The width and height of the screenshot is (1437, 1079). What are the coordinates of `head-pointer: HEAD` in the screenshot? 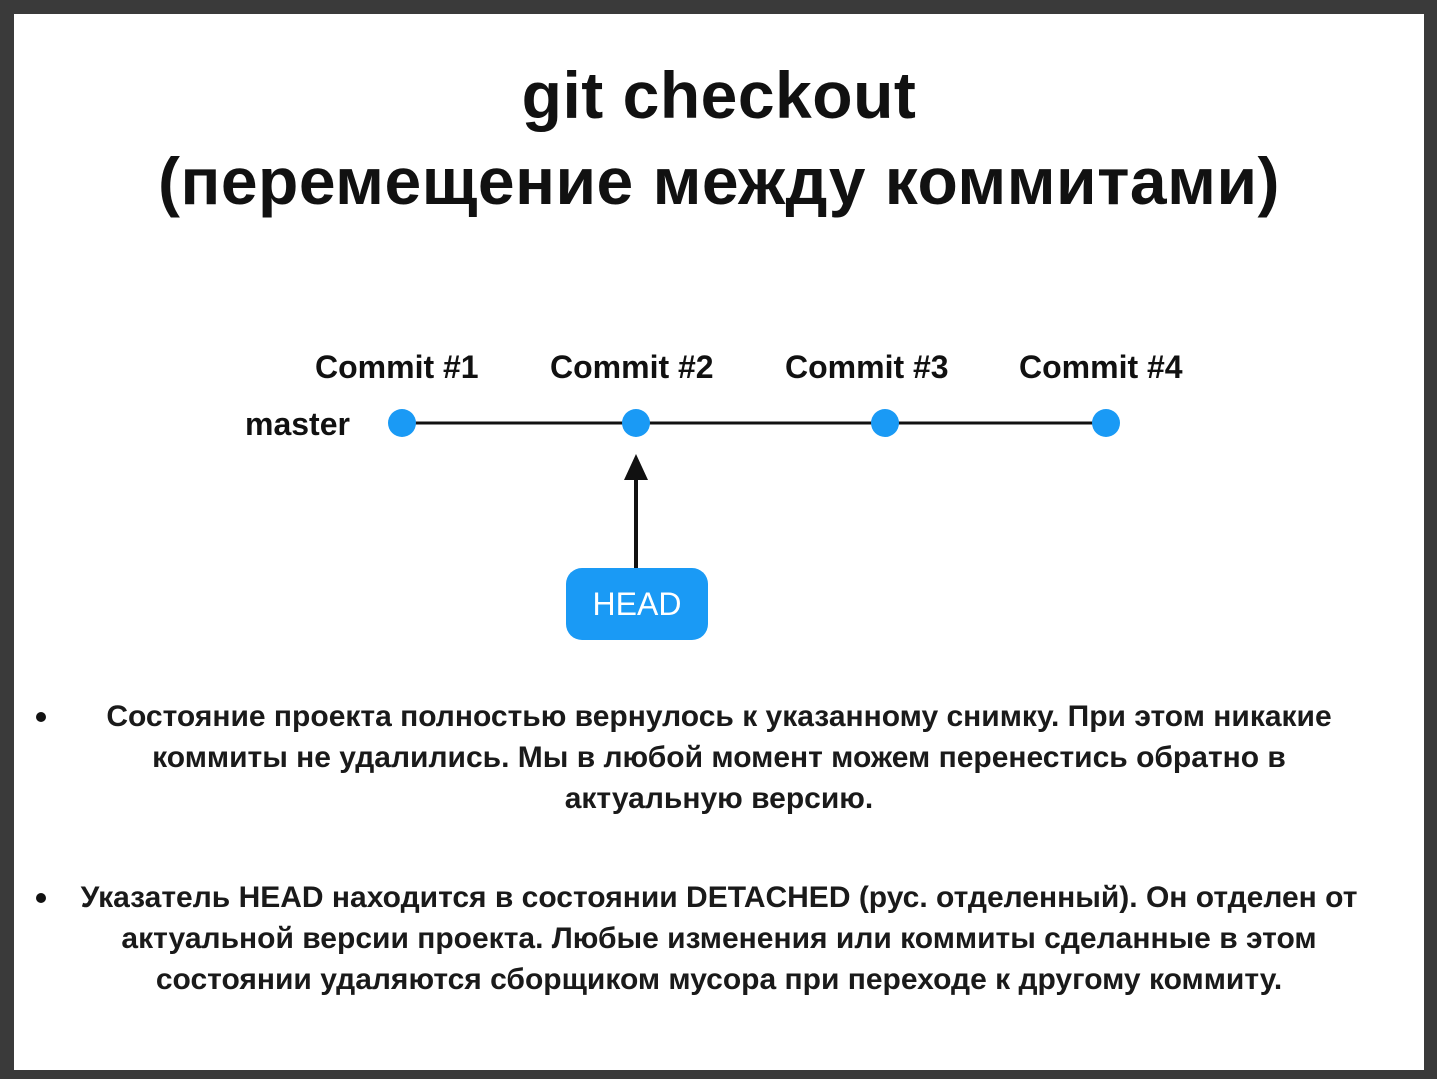 It's located at (637, 604).